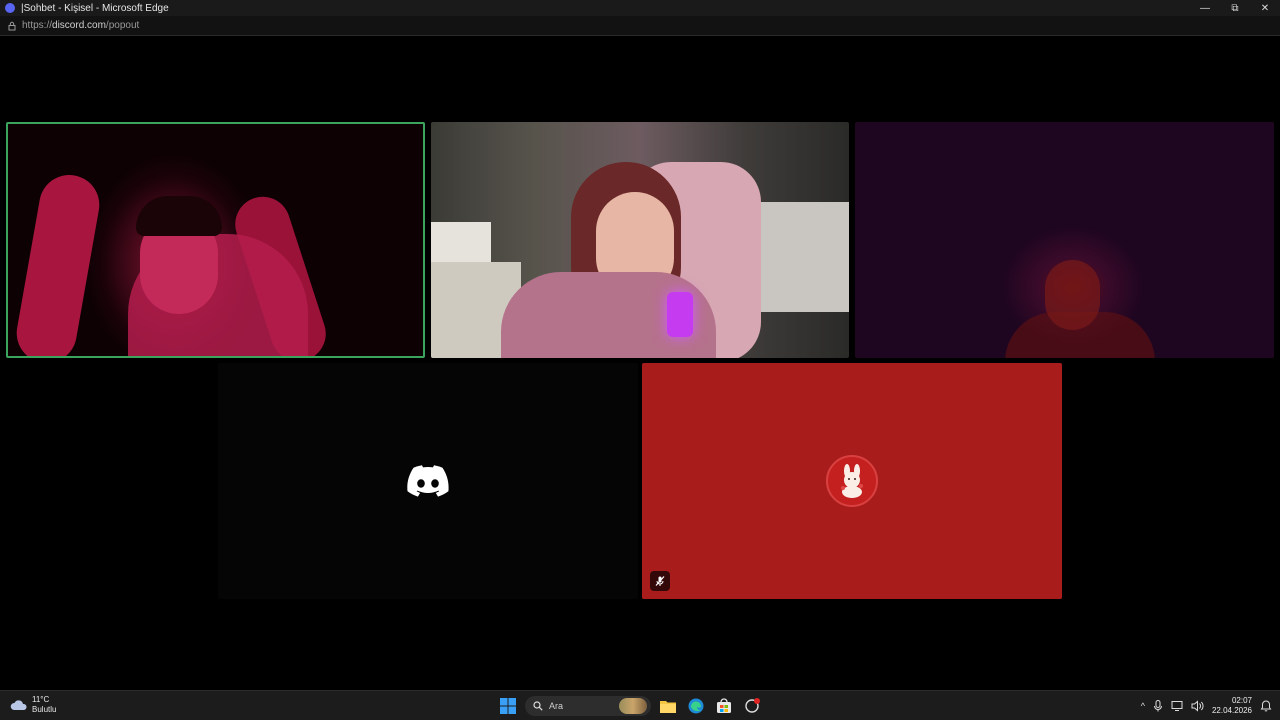 This screenshot has height=720, width=1280. What do you see at coordinates (1177, 706) in the screenshot?
I see `network-icon` at bounding box center [1177, 706].